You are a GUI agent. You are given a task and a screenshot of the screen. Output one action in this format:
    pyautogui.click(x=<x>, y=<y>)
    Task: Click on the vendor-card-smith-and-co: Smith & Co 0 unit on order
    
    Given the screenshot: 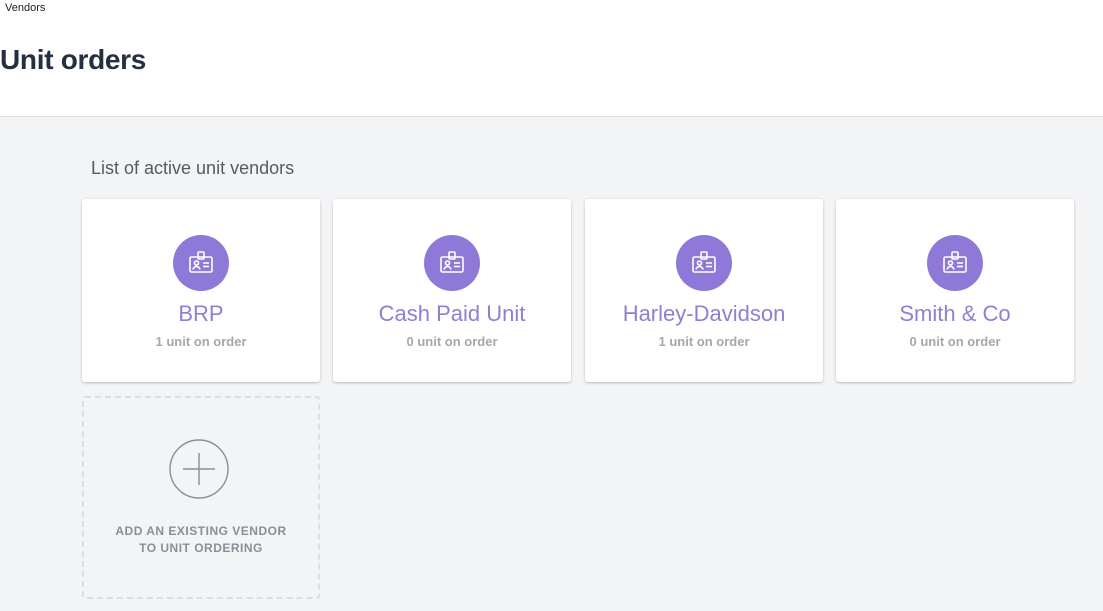 What is the action you would take?
    pyautogui.click(x=955, y=290)
    